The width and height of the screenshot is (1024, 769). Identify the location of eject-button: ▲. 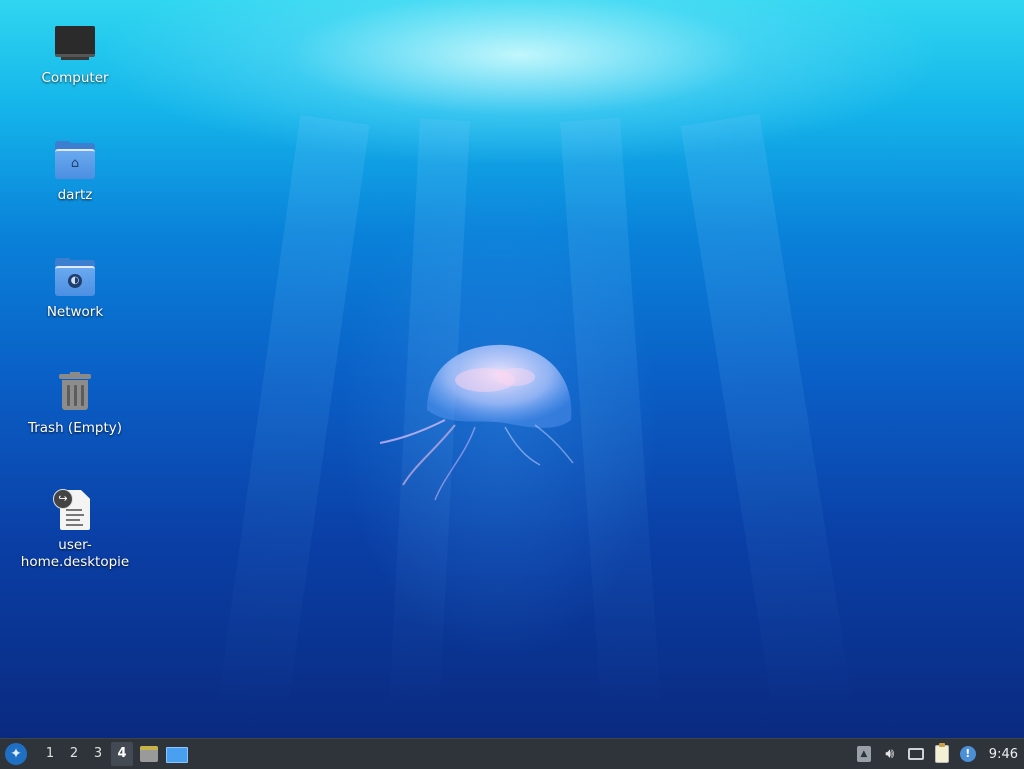
(864, 754).